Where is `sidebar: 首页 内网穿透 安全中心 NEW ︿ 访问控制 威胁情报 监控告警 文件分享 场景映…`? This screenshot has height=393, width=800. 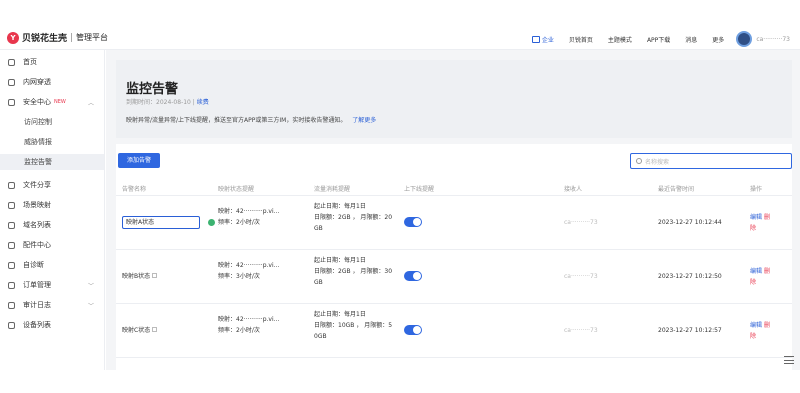
sidebar: 首页 内网穿透 安全中心 NEW ︿ 访问控制 威胁情报 监控告警 文件分享 场景映… is located at coordinates (52, 210).